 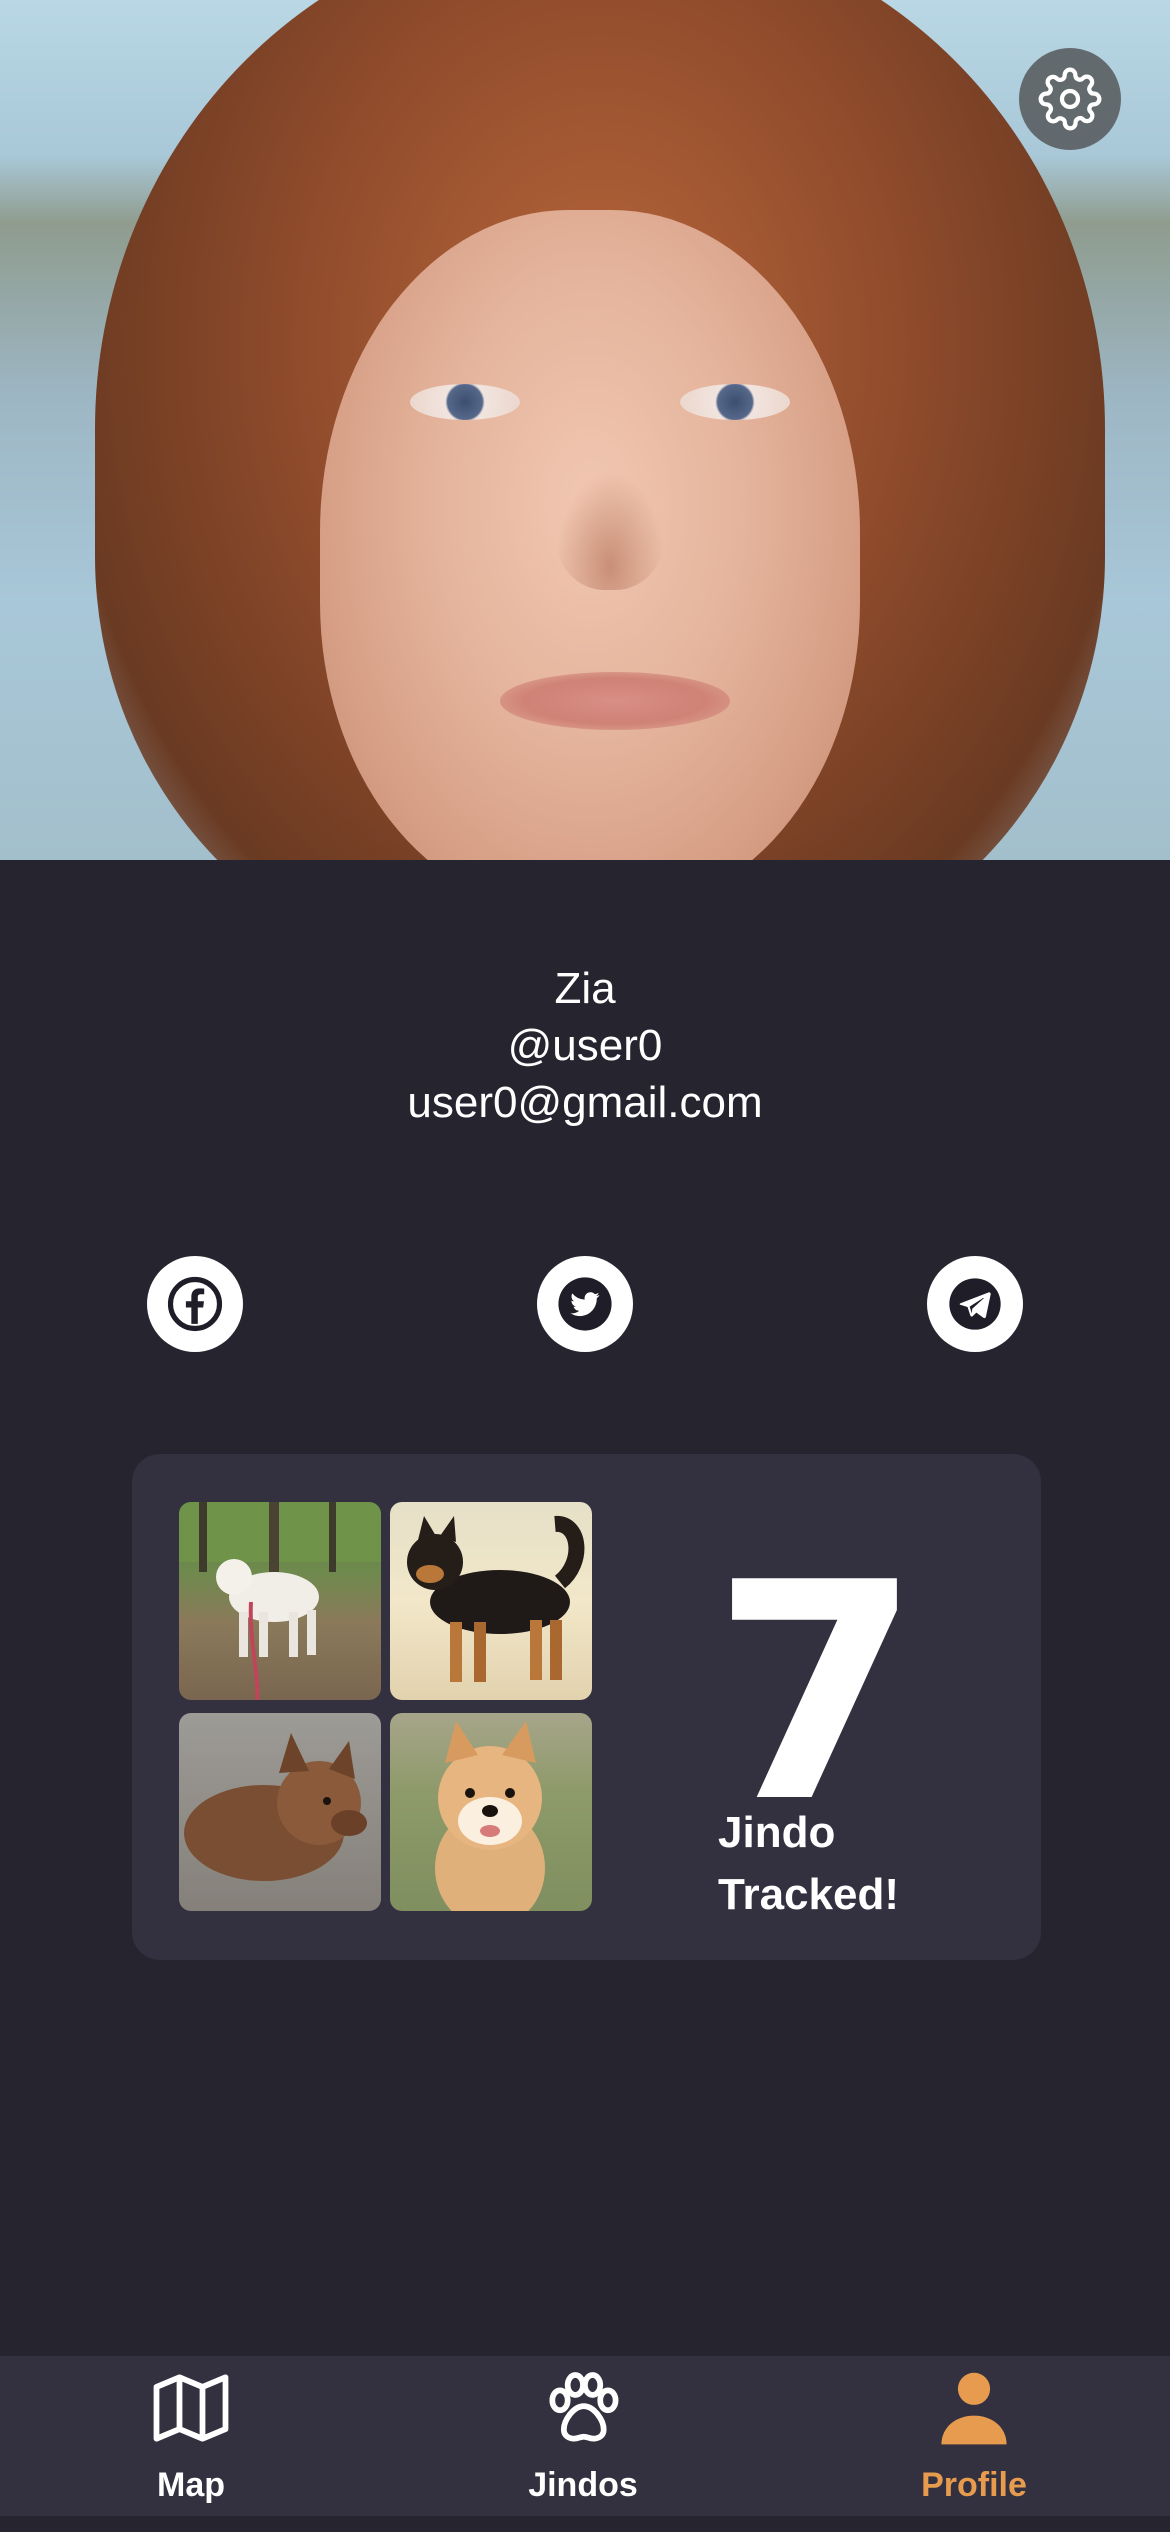 I want to click on tab-jindos: Jindos, so click(x=583, y=2436).